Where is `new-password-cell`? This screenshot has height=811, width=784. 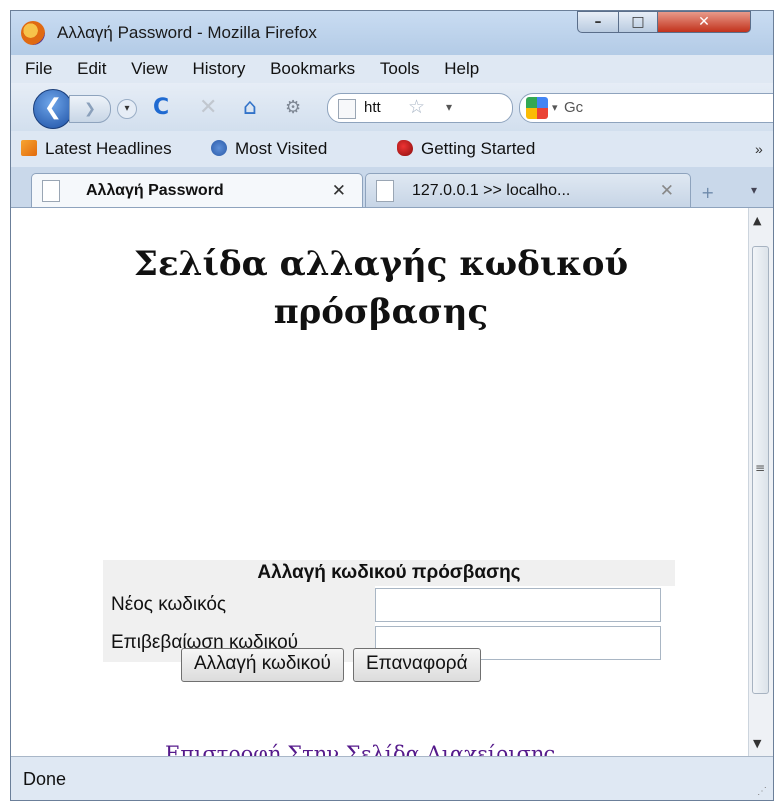 new-password-cell is located at coordinates (525, 605).